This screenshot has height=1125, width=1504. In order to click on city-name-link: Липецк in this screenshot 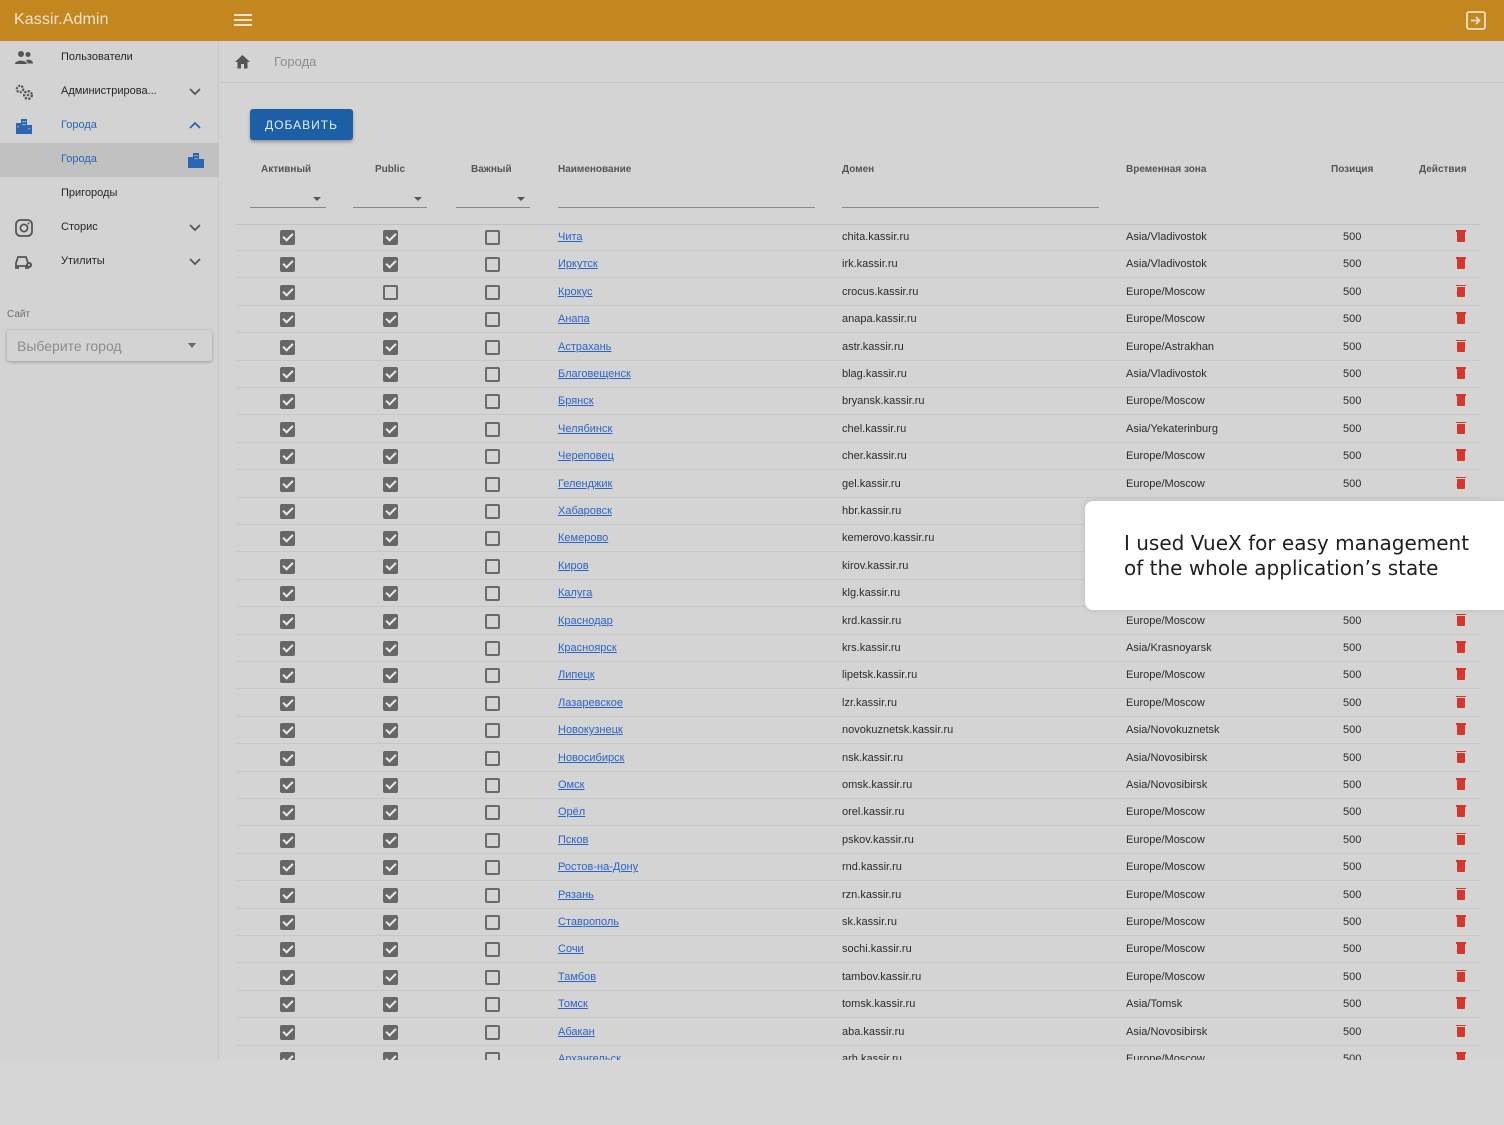, I will do `click(576, 675)`.